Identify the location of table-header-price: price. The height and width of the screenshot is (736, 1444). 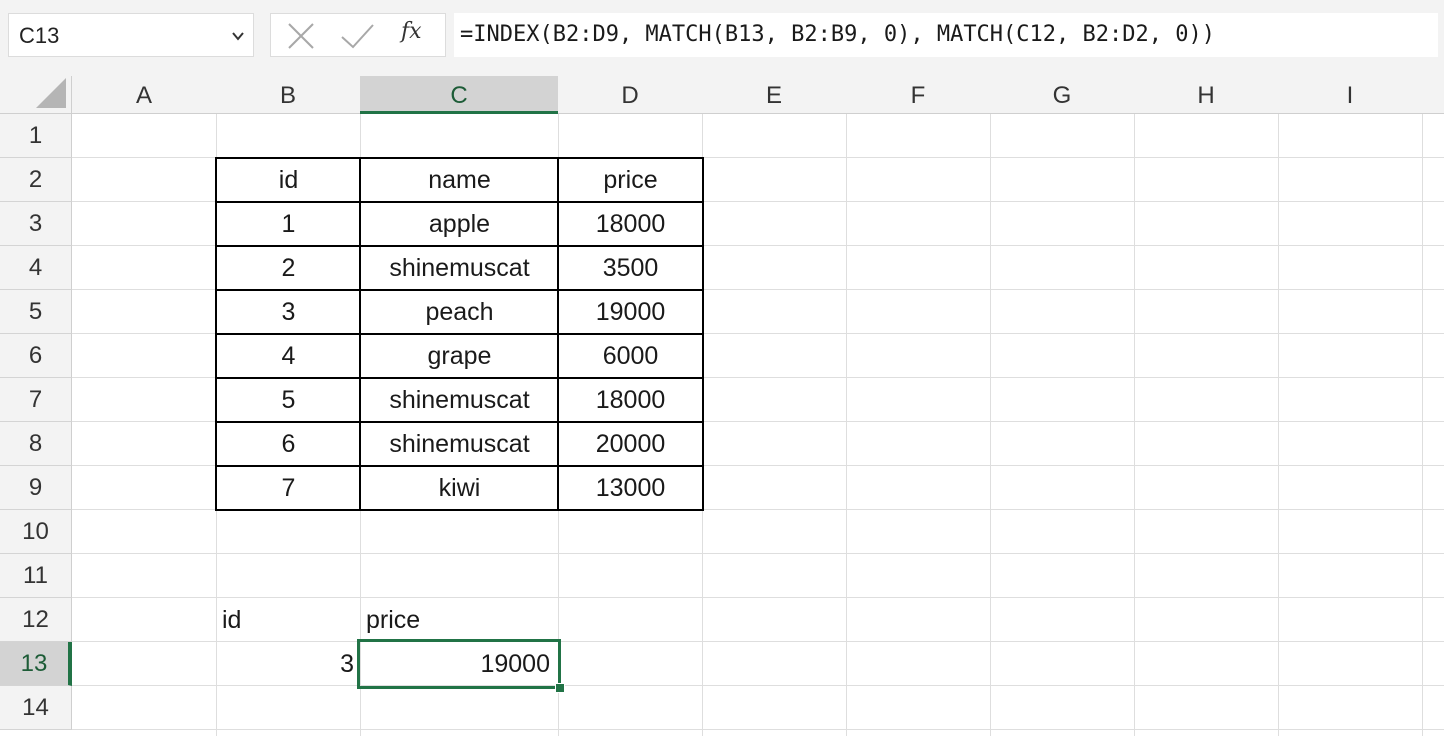
(630, 180).